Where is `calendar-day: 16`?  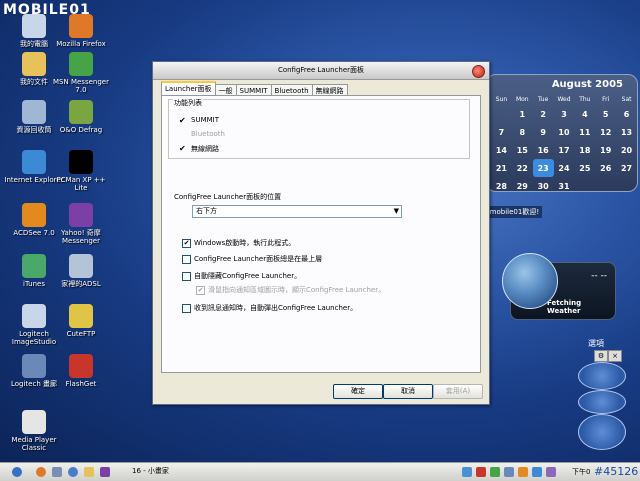
calendar-day: 16 is located at coordinates (543, 150).